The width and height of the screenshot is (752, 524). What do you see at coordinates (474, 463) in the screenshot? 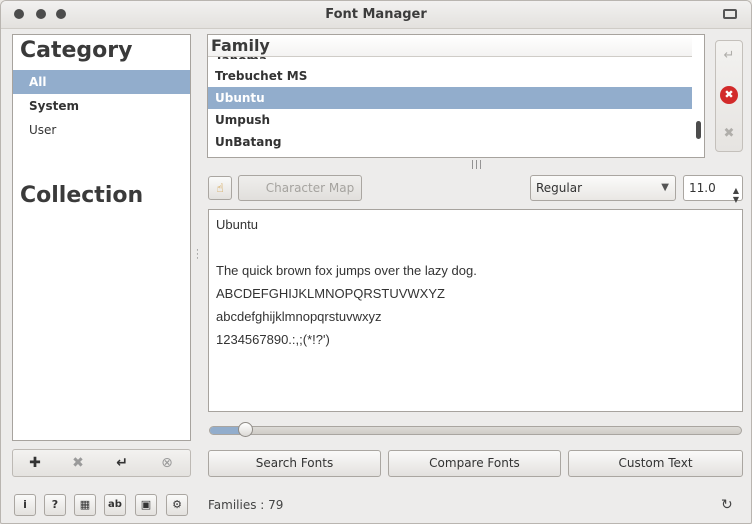
I see `compare-fonts-button: Compare Fonts` at bounding box center [474, 463].